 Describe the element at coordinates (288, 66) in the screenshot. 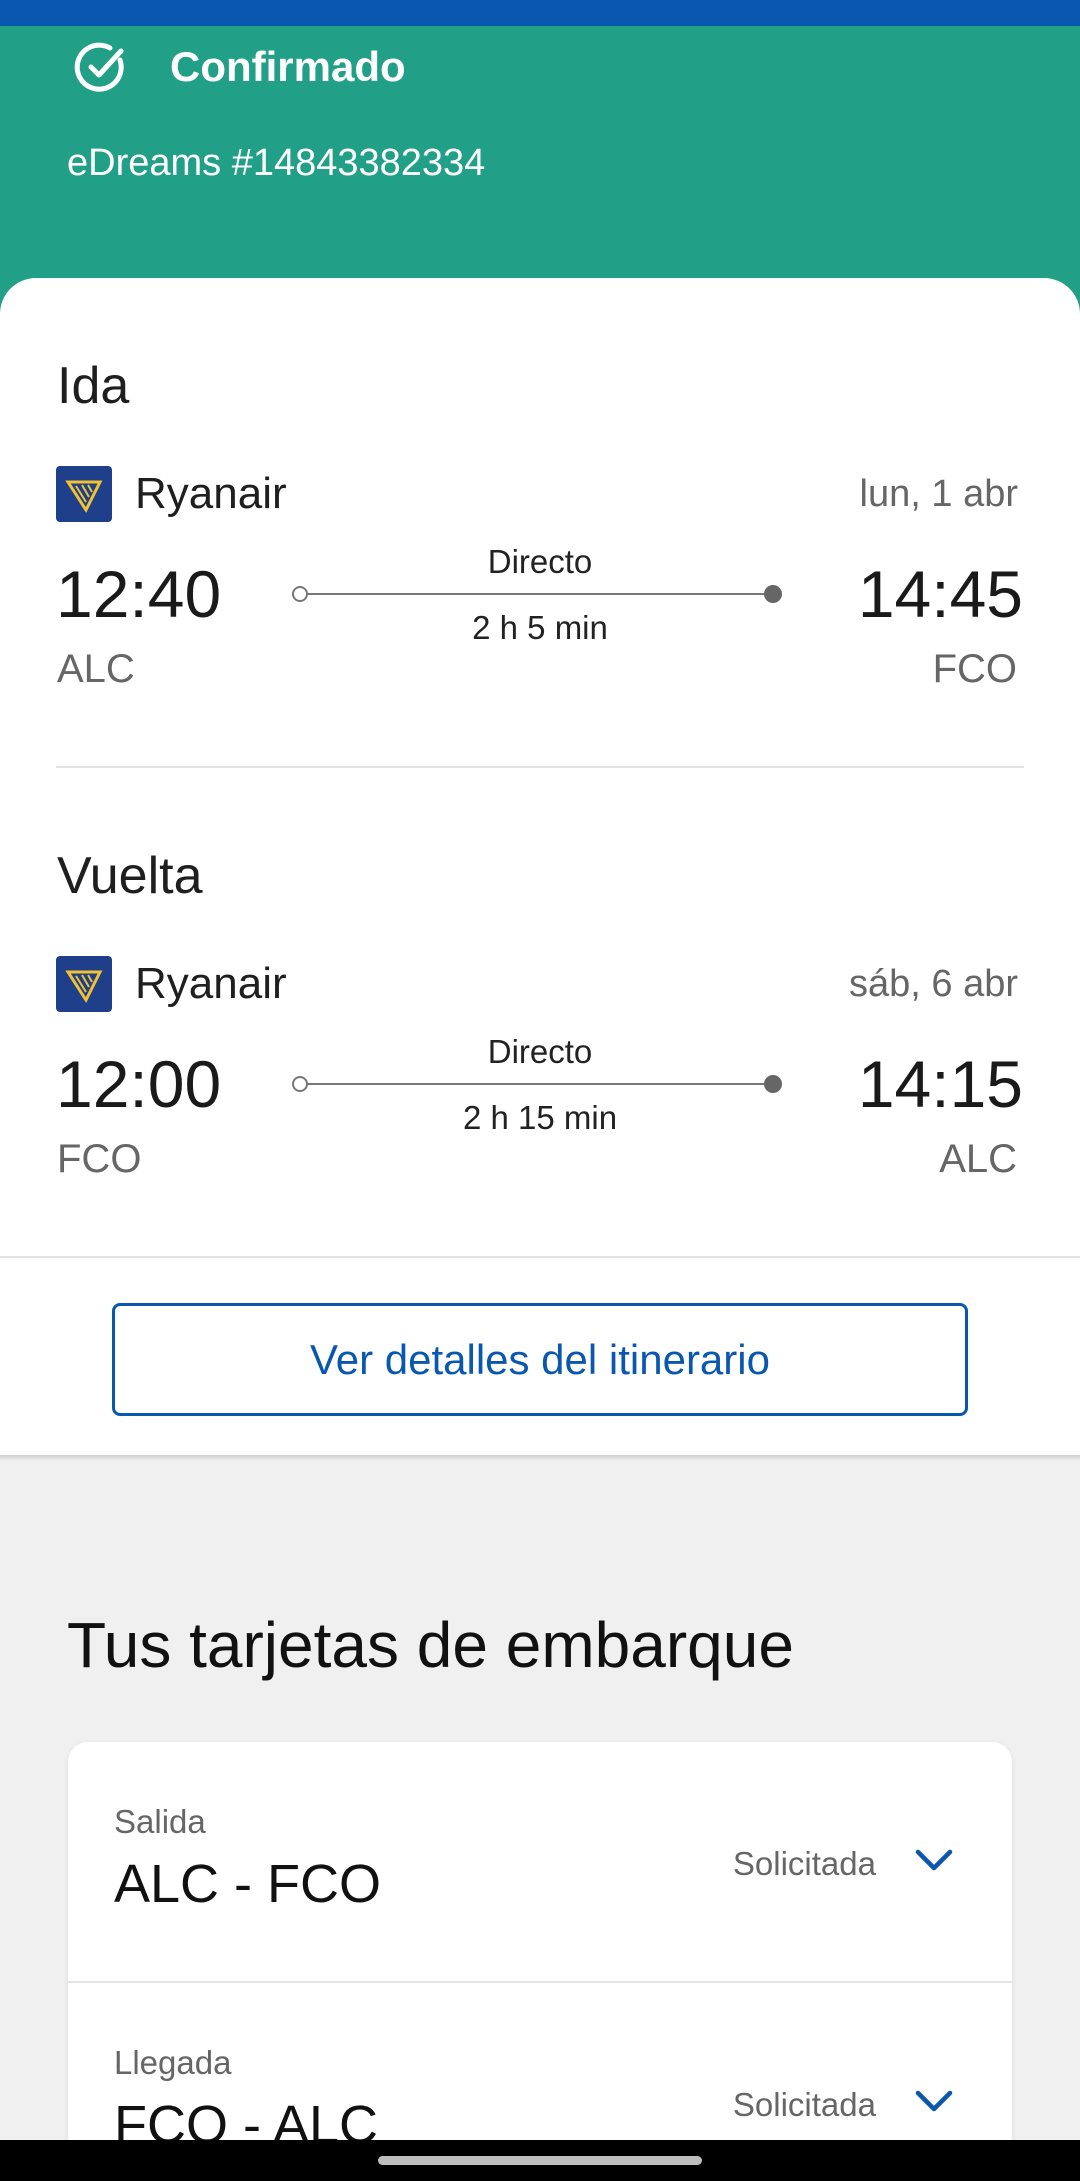

I see `booking-status: Confirmado` at that location.